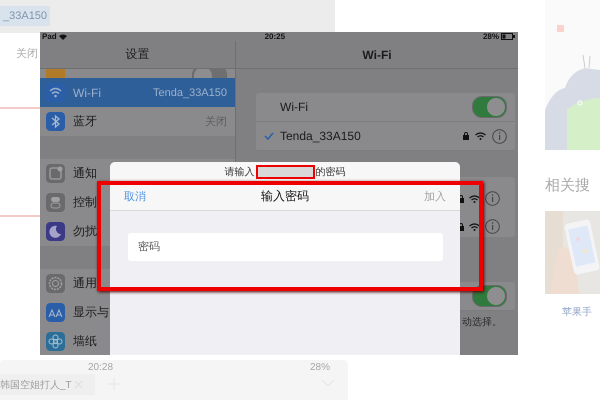 The width and height of the screenshot is (600, 400). Describe the element at coordinates (567, 185) in the screenshot. I see `section-heading: 相关搜` at that location.